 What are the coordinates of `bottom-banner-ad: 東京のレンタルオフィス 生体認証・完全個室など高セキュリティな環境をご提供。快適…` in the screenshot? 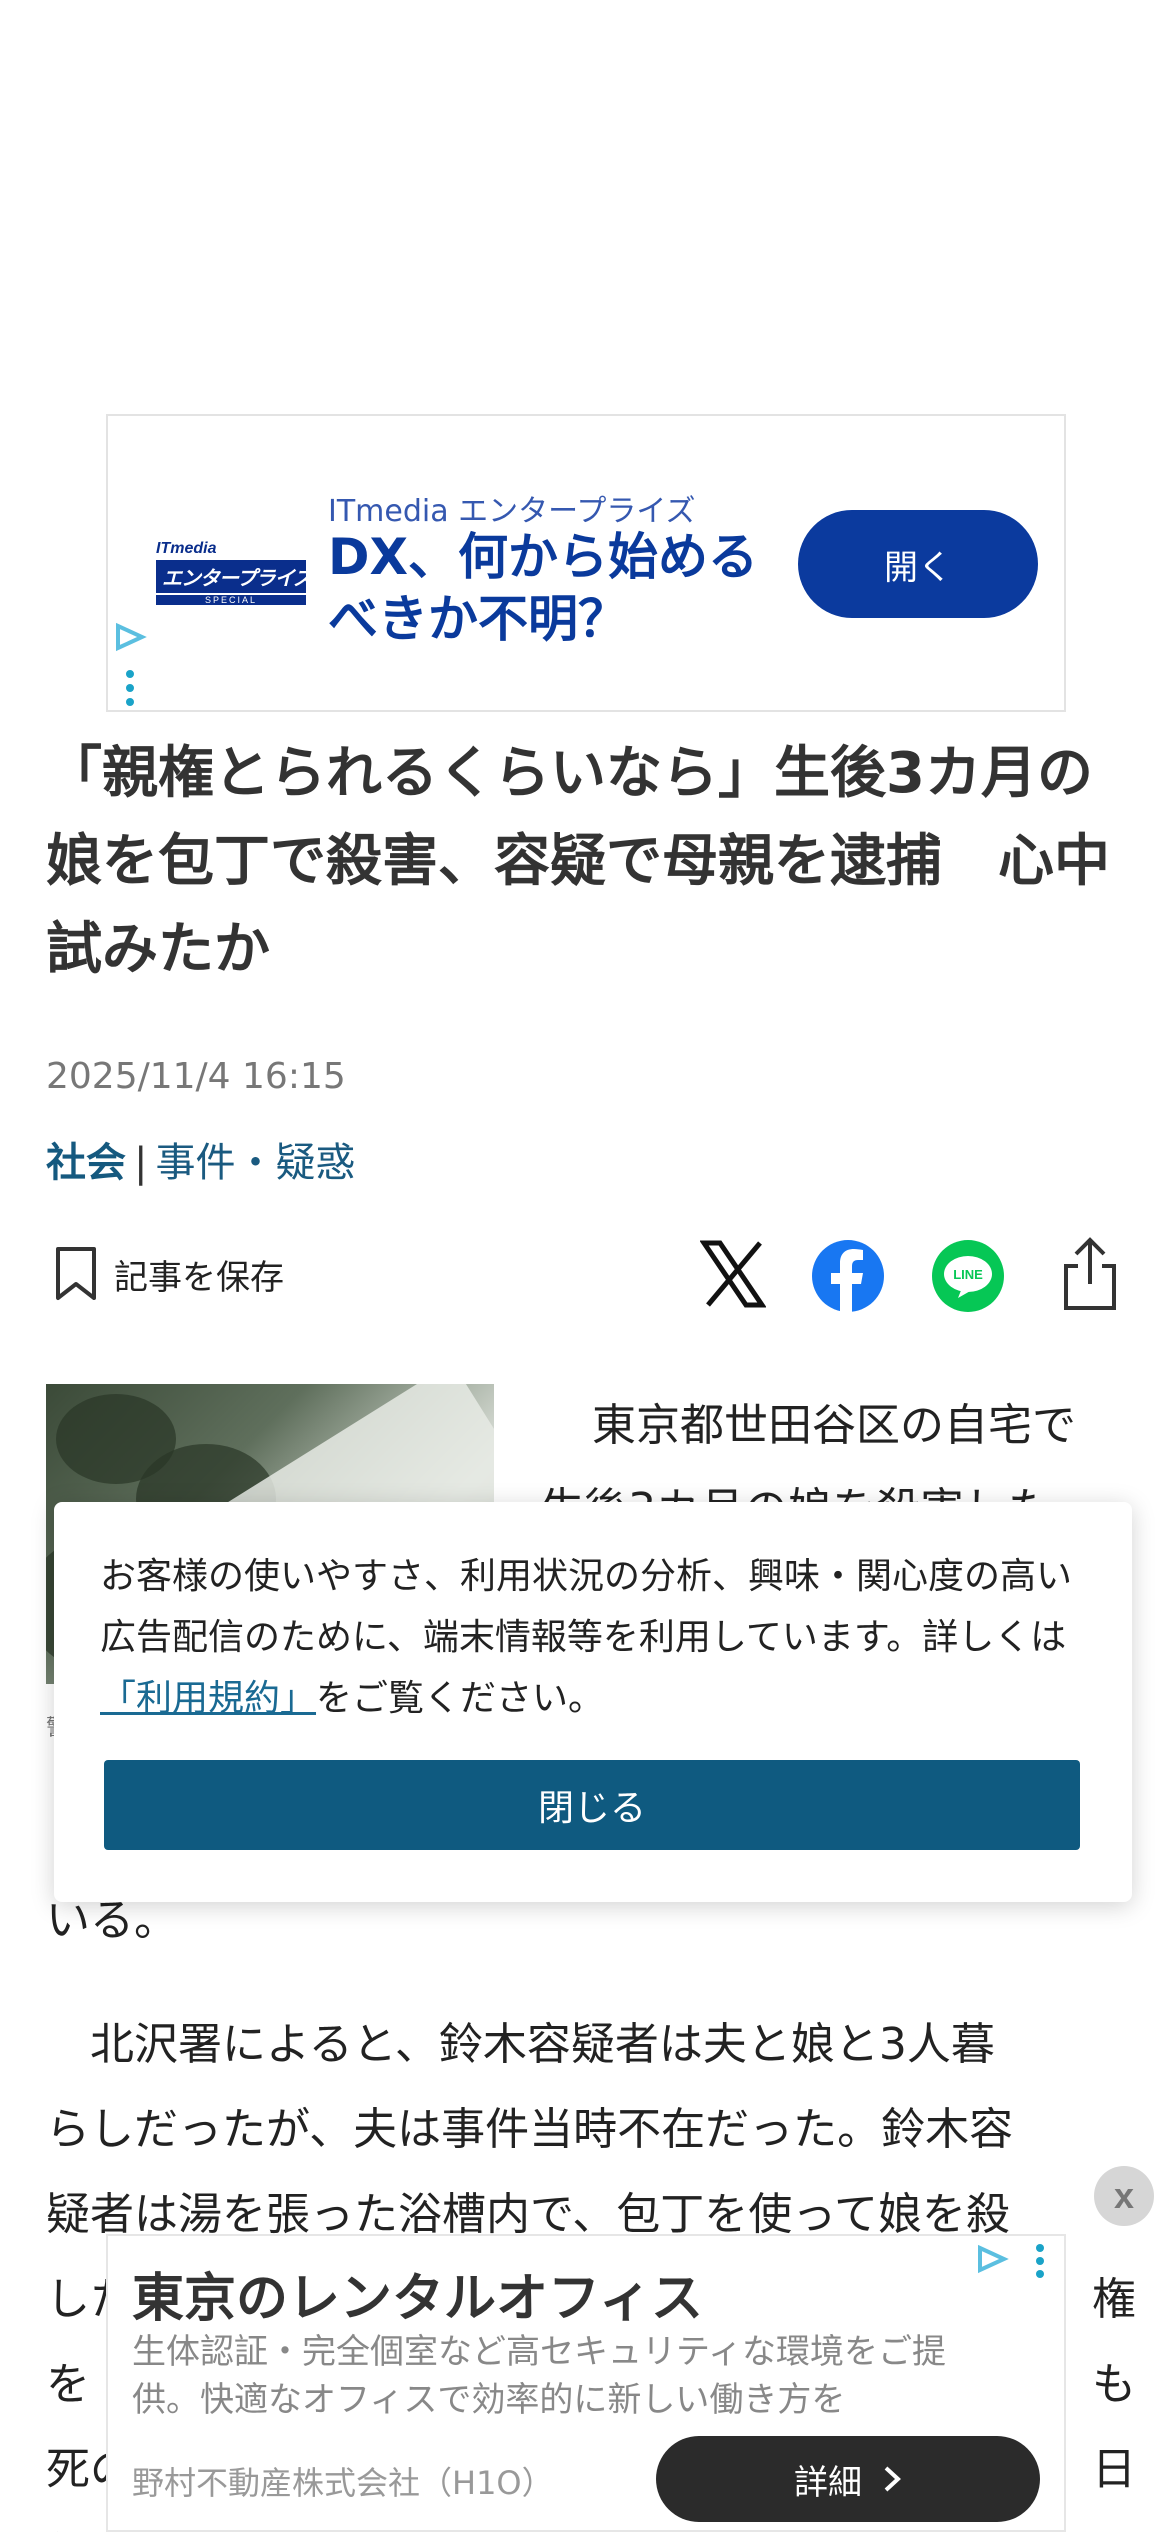 It's located at (586, 2383).